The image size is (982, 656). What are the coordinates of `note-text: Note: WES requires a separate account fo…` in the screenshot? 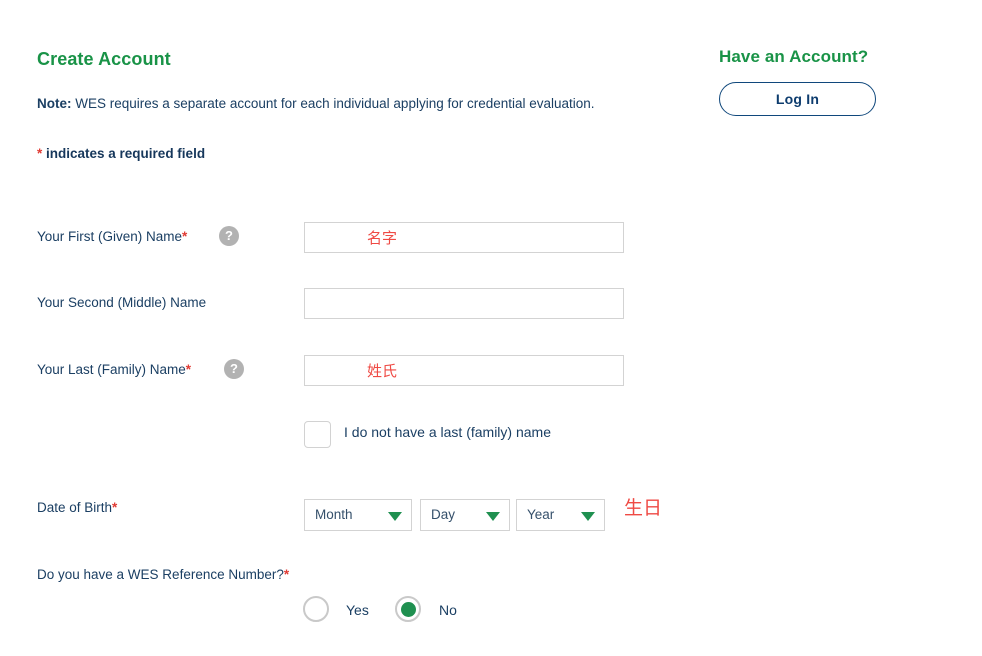 It's located at (316, 103).